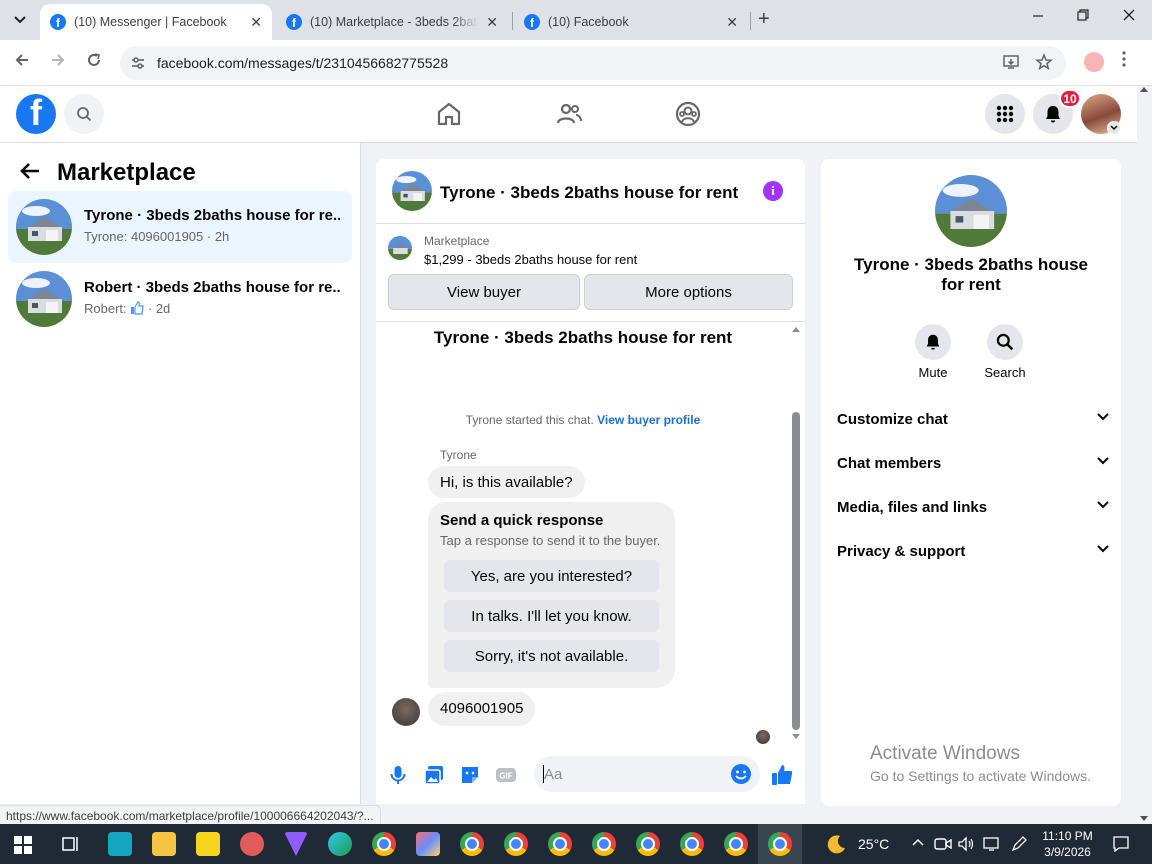 This screenshot has width=1152, height=864. Describe the element at coordinates (780, 844) in the screenshot. I see `active-taskbar-item` at that location.